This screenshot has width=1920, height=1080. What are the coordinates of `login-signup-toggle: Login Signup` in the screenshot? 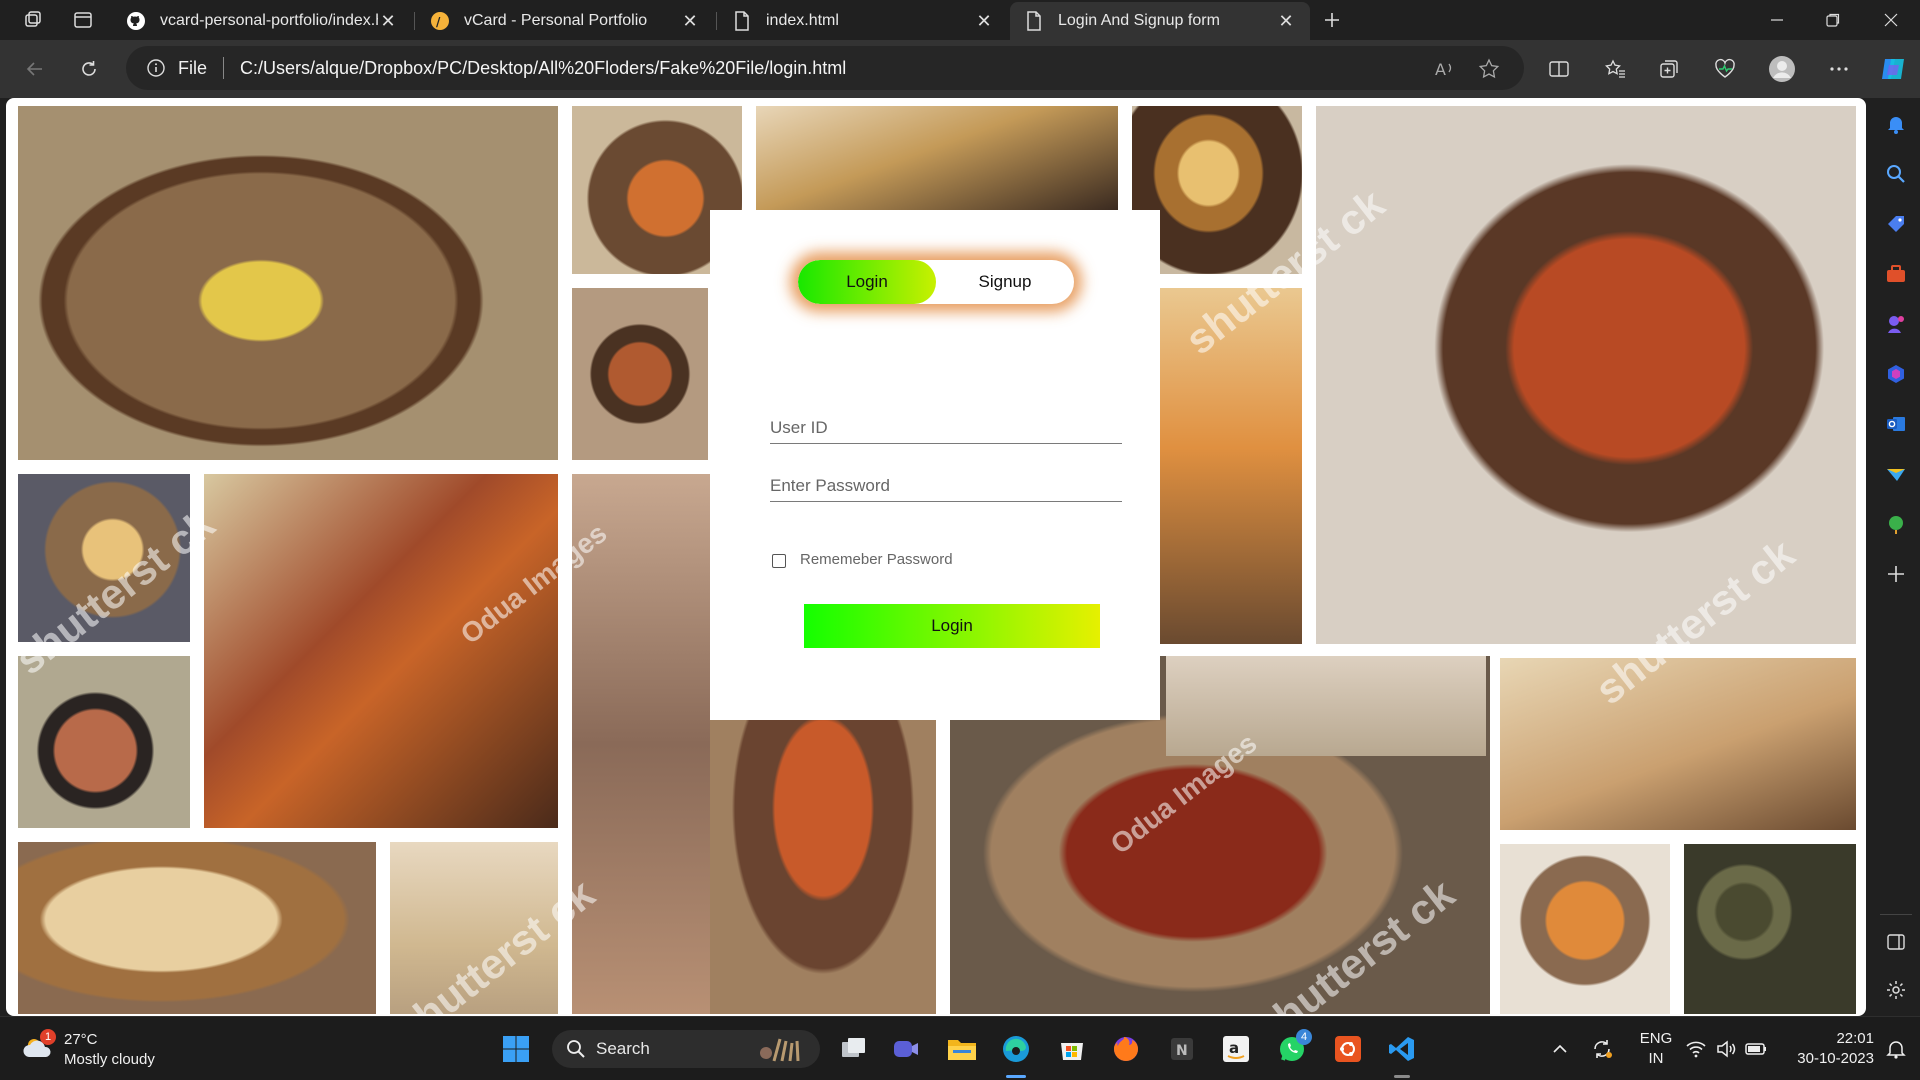 It's located at (936, 282).